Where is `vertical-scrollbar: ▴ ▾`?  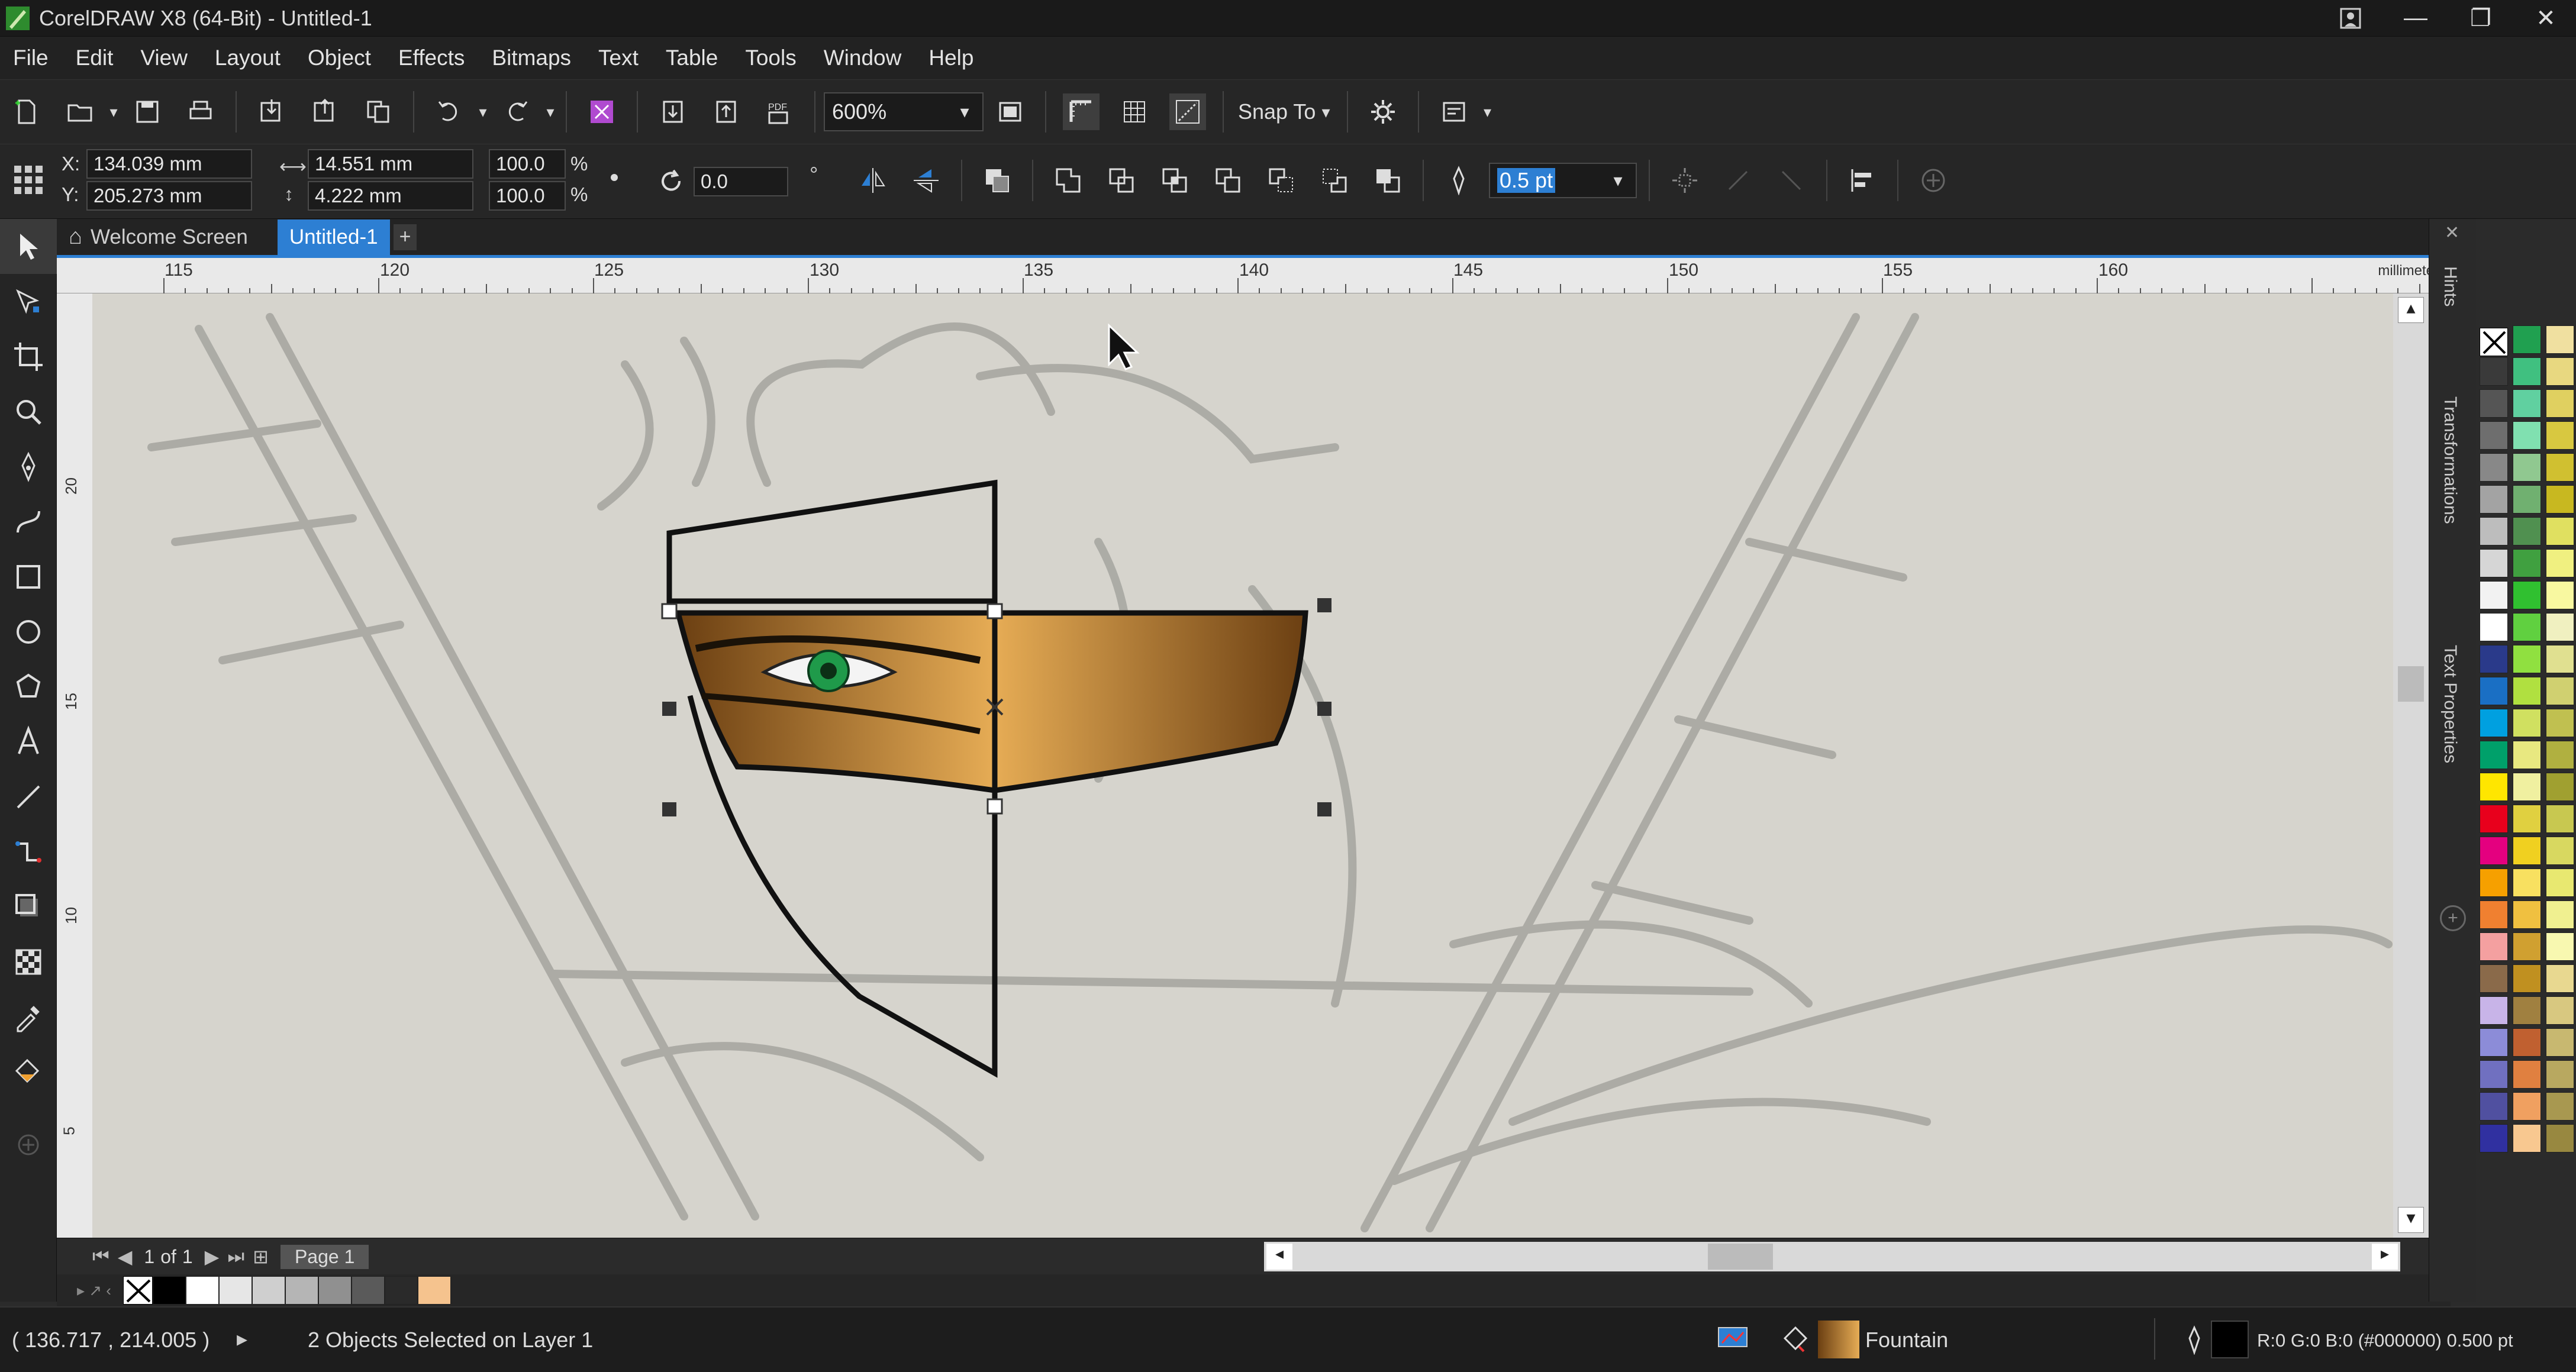
vertical-scrollbar: ▴ ▾ is located at coordinates (2411, 765).